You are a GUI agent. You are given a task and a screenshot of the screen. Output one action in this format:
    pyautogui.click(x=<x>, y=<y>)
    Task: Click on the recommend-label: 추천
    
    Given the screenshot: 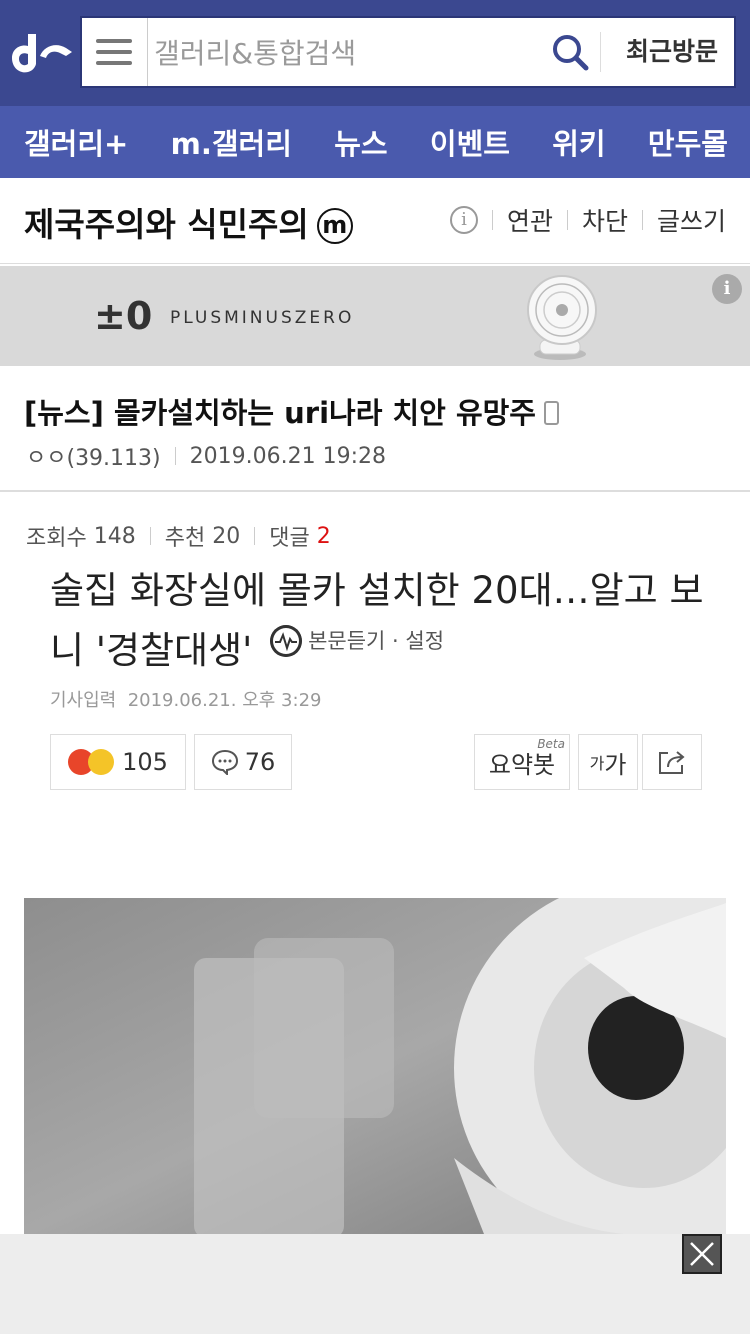 What is the action you would take?
    pyautogui.click(x=185, y=538)
    